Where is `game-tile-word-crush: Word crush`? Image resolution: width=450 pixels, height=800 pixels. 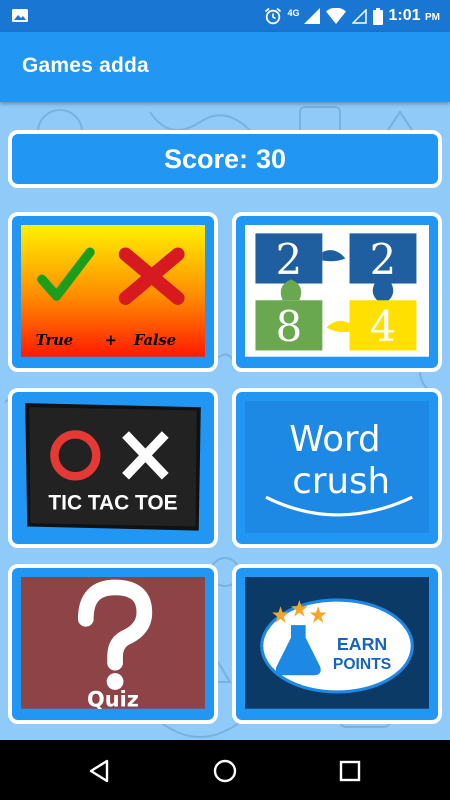 game-tile-word-crush: Word crush is located at coordinates (337, 468).